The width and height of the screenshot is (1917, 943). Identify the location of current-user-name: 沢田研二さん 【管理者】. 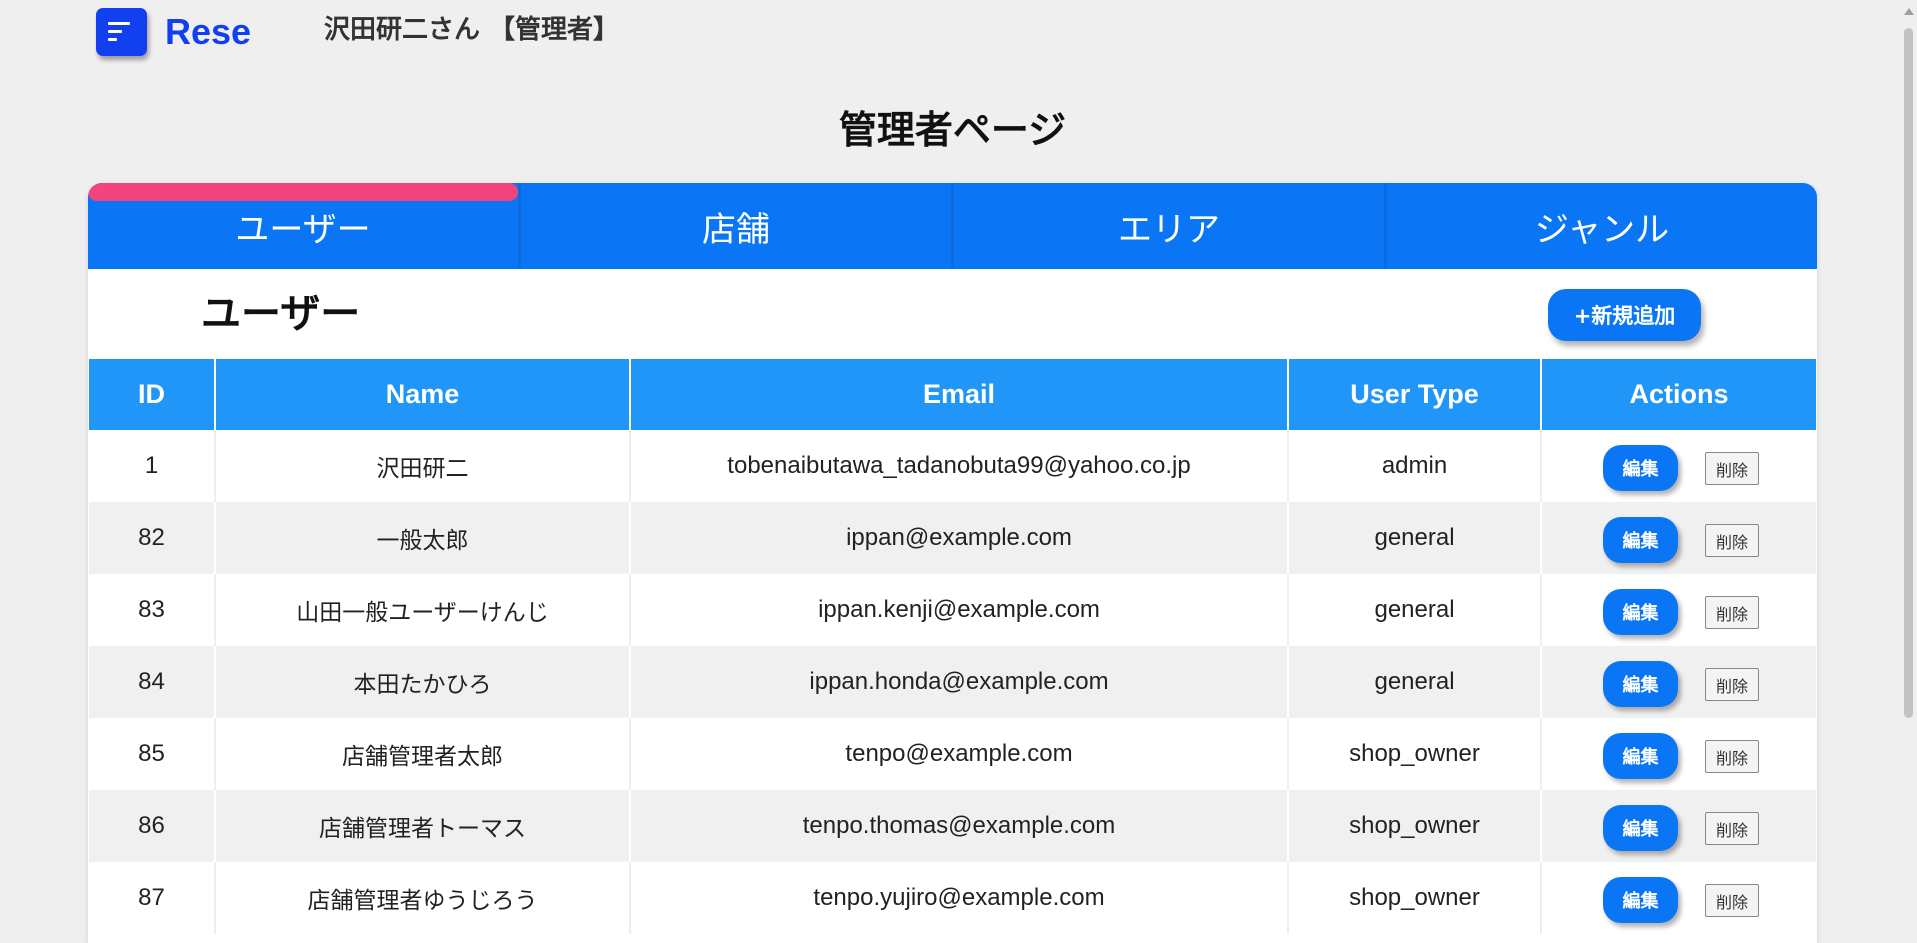
(472, 30).